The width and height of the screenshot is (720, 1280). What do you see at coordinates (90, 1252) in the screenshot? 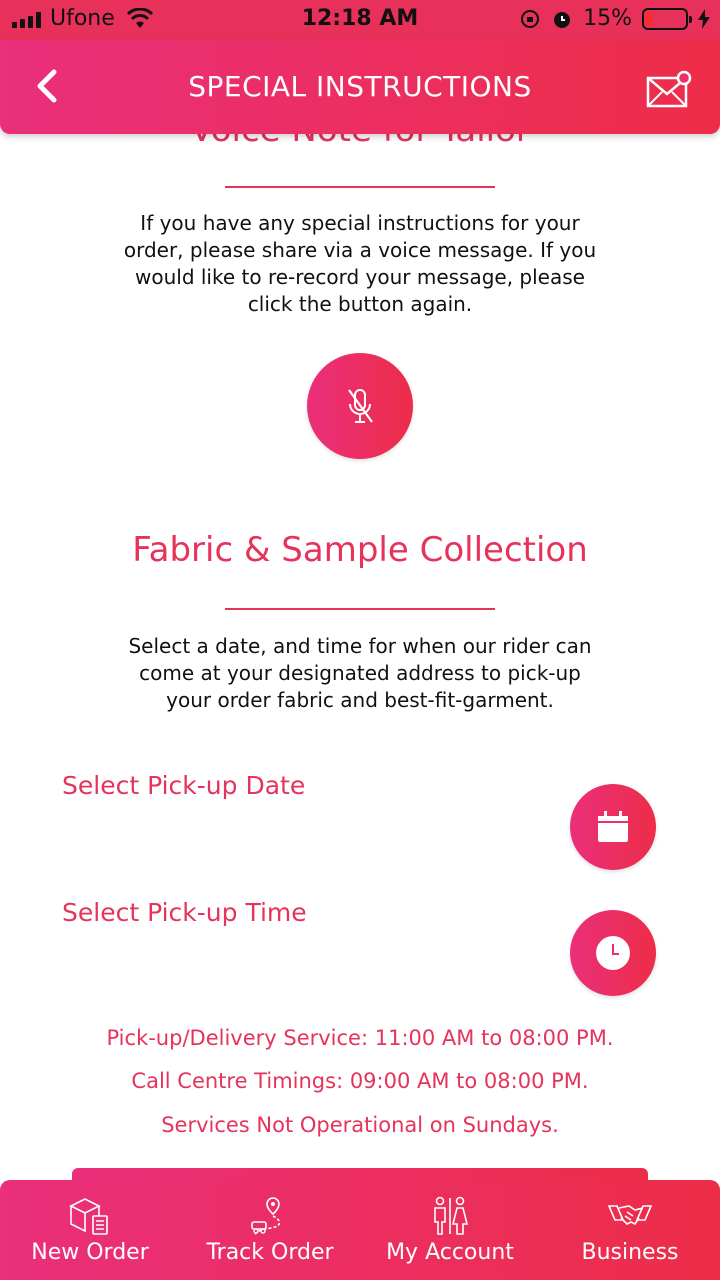
I see `tab-label: New Order` at bounding box center [90, 1252].